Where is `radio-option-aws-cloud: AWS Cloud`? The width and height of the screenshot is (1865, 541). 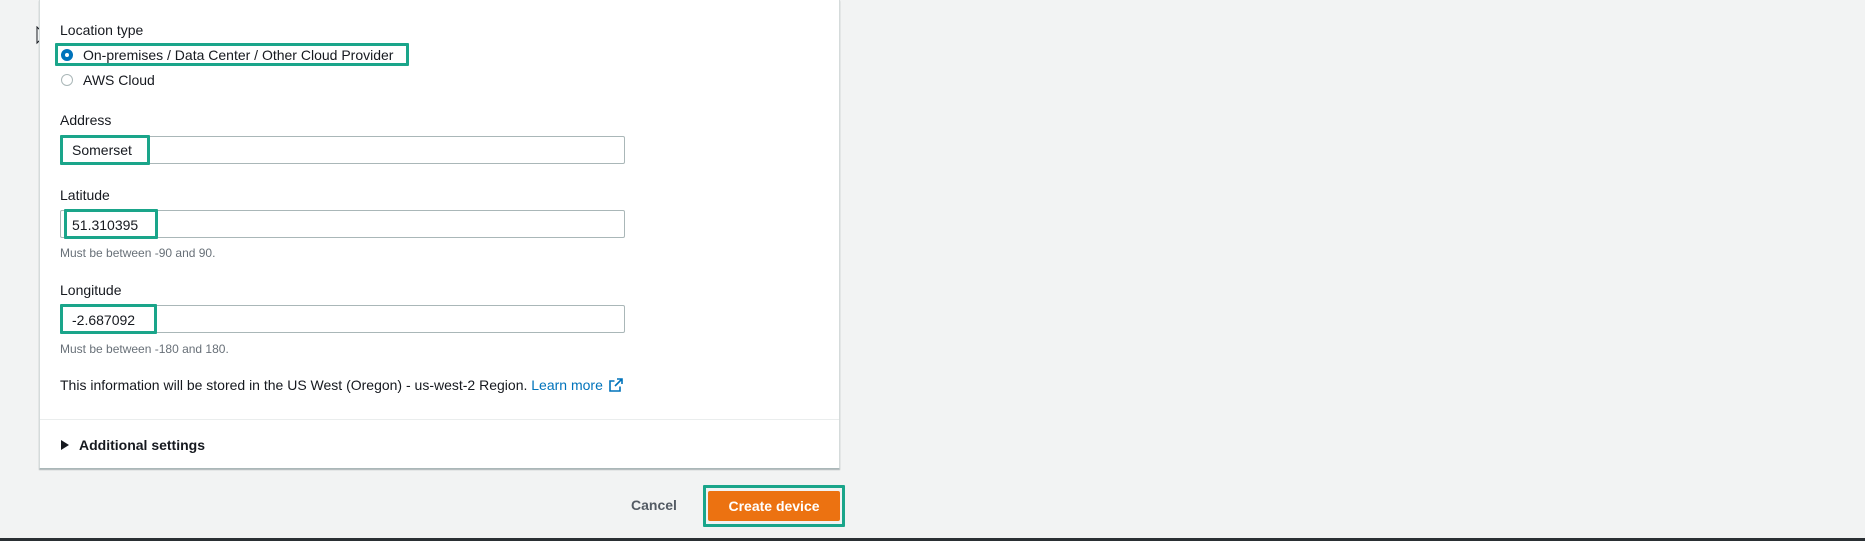 radio-option-aws-cloud: AWS Cloud is located at coordinates (108, 80).